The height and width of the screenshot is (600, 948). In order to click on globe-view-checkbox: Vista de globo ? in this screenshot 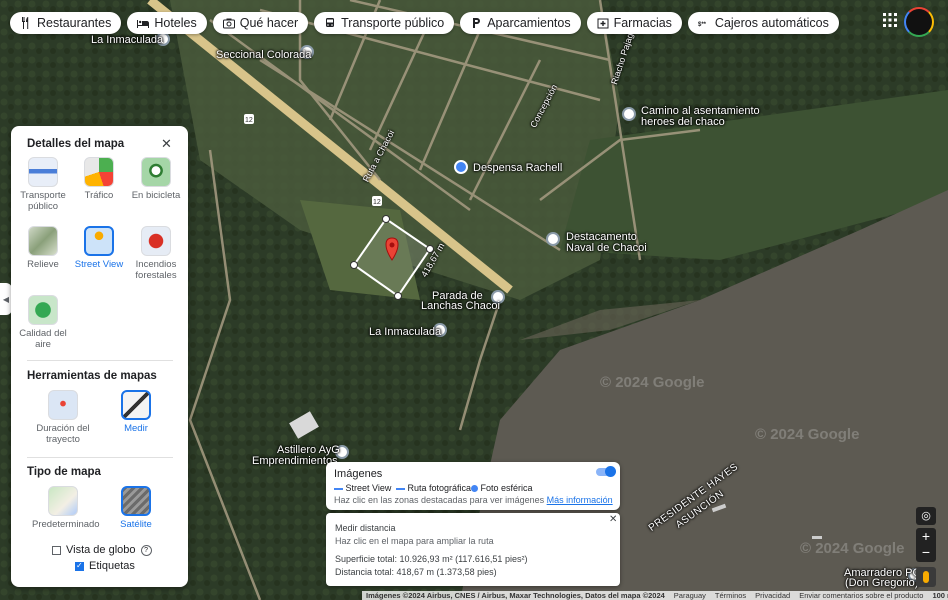, I will do `click(102, 550)`.